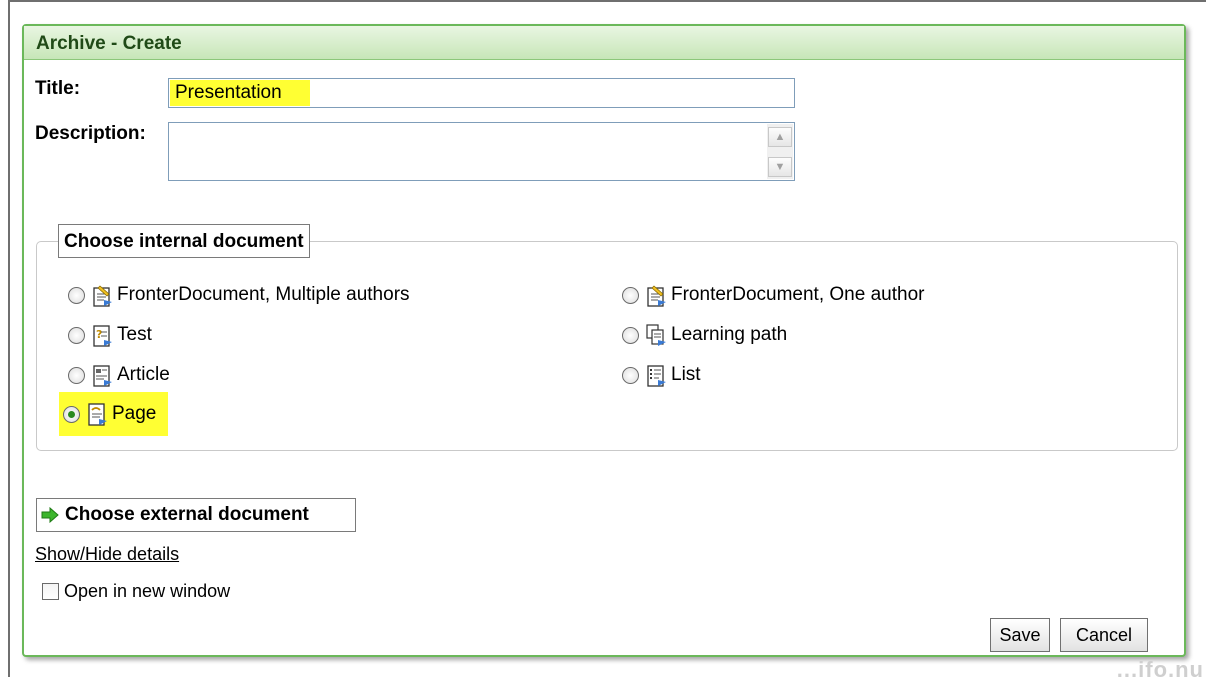 The width and height of the screenshot is (1206, 683). I want to click on description-label: Description:, so click(90, 133).